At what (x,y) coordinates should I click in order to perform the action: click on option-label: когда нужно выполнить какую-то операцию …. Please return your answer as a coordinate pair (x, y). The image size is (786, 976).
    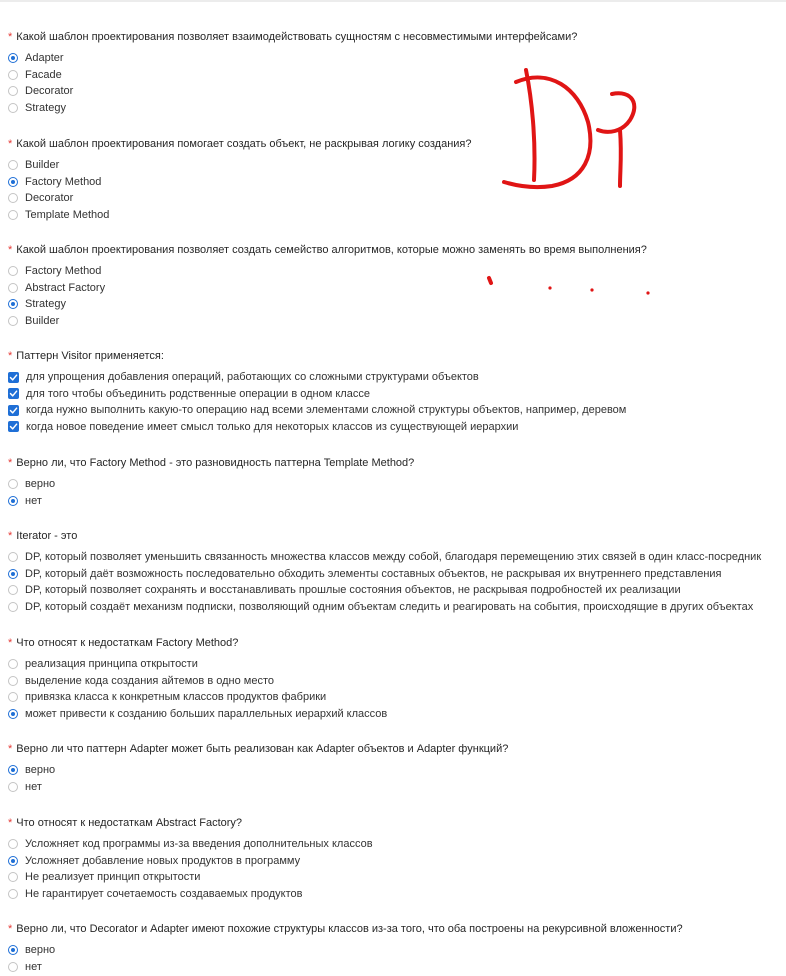
    Looking at the image, I should click on (326, 410).